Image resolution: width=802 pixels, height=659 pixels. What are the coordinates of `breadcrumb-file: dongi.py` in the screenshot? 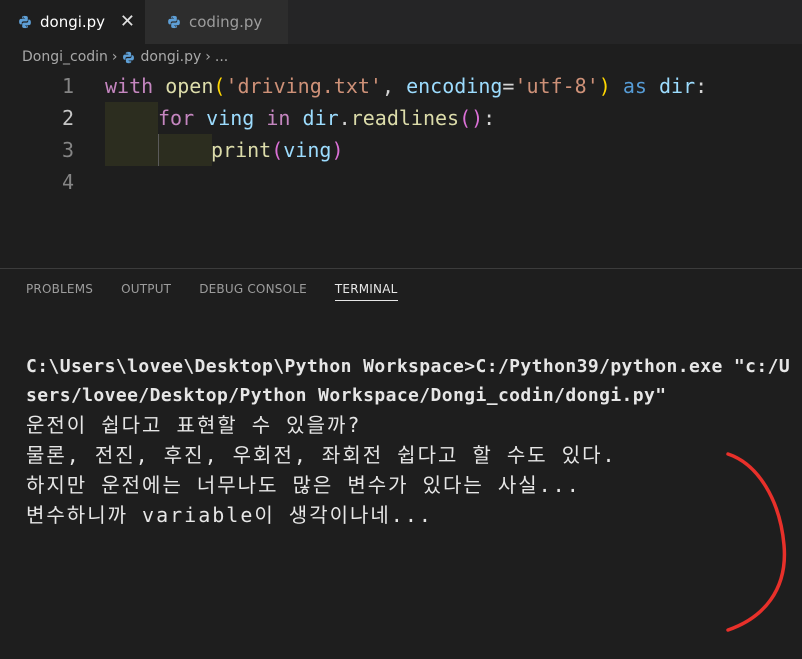 It's located at (171, 57).